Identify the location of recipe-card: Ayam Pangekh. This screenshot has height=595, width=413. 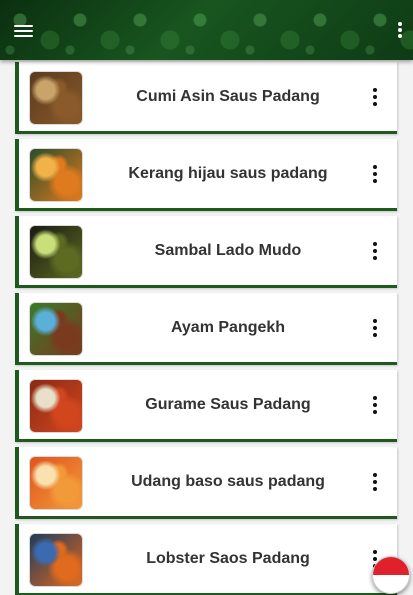
(206, 329).